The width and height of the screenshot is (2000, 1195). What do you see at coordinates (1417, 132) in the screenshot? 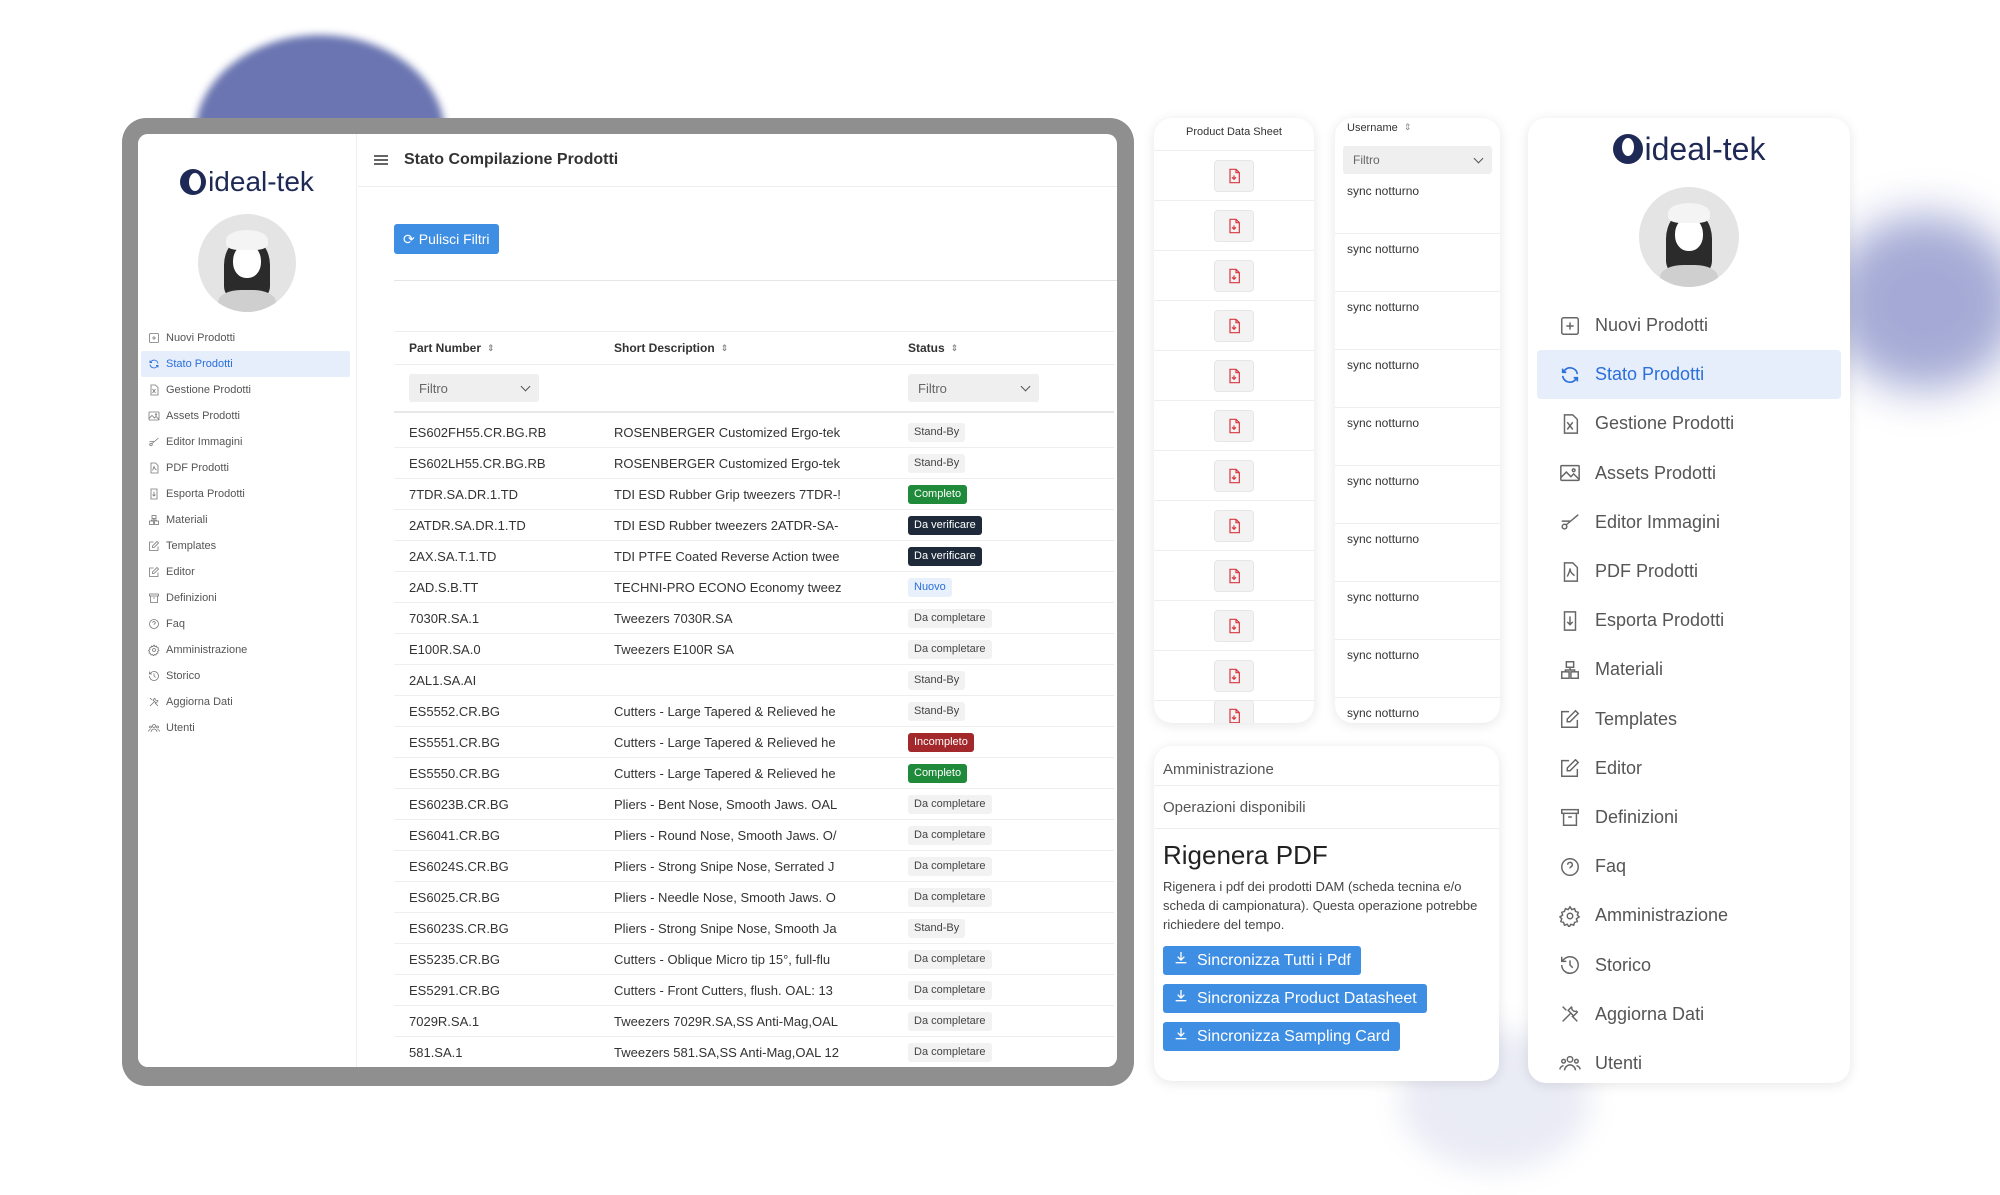
I see `username-column-header: Username ⇕` at bounding box center [1417, 132].